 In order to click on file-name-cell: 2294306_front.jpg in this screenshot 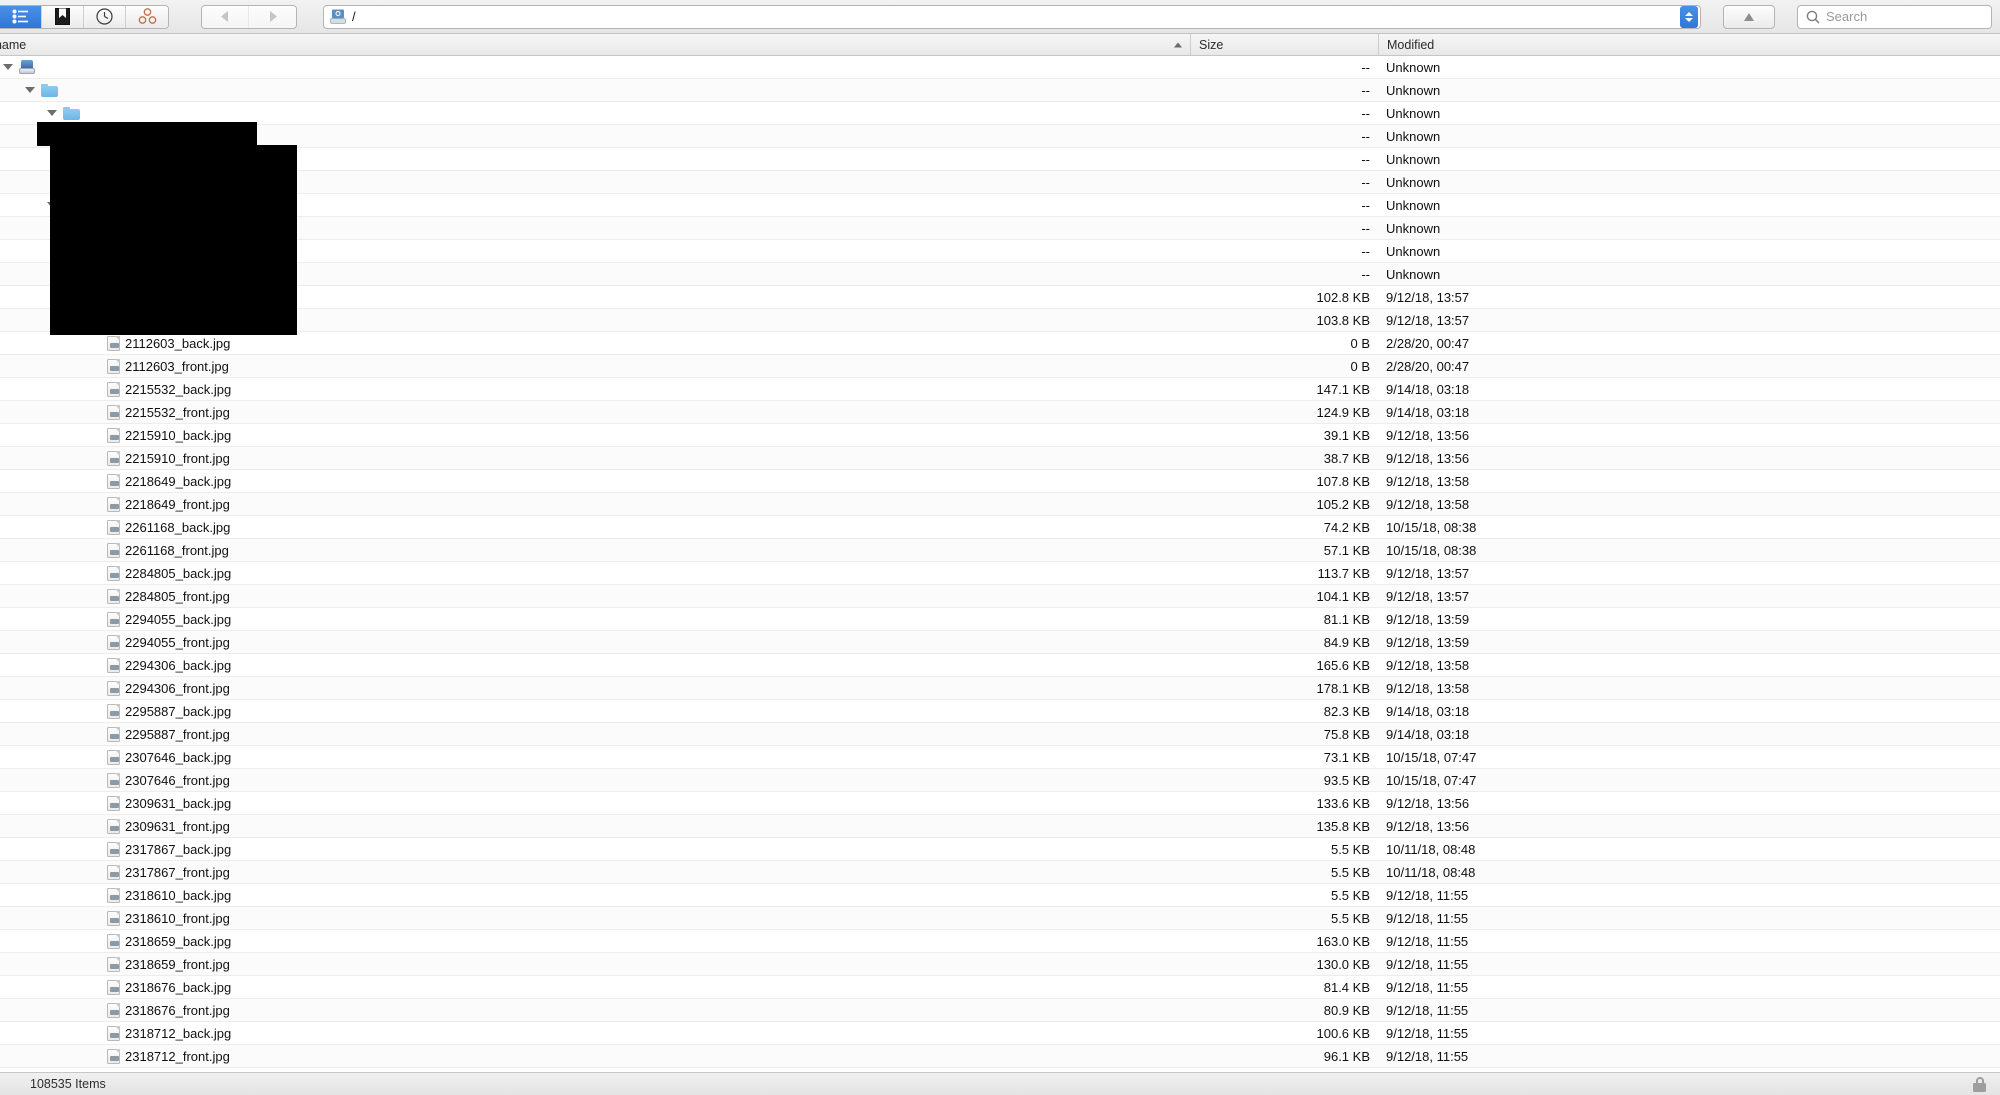, I will do `click(595, 688)`.